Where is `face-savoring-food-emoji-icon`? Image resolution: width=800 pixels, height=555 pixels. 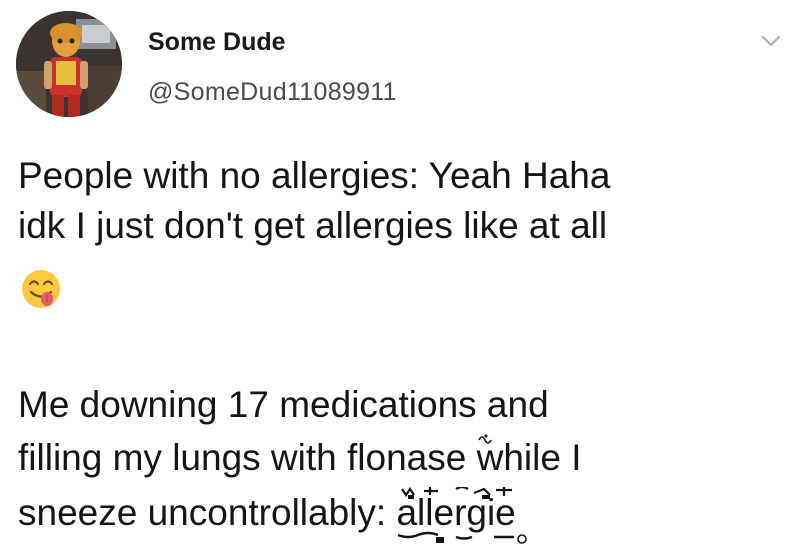 face-savoring-food-emoji-icon is located at coordinates (41, 289).